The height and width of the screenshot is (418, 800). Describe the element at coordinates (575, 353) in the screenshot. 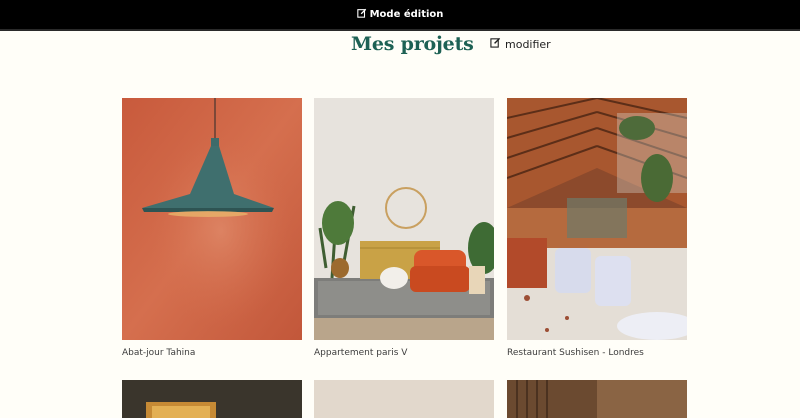

I see `project-caption: Restaurant Sushisen - Londres` at that location.